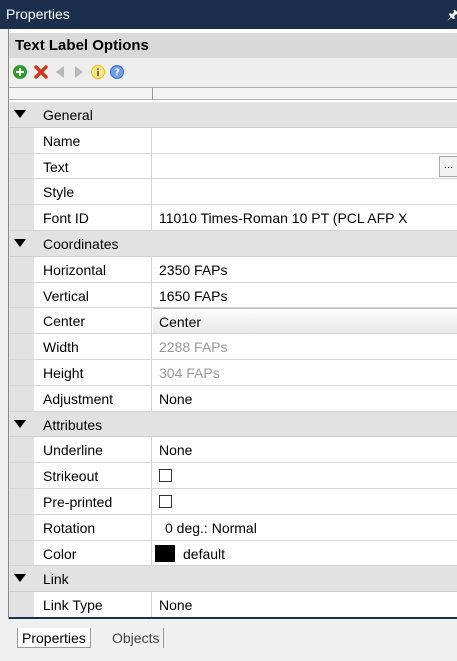 This screenshot has height=661, width=457. Describe the element at coordinates (233, 93) in the screenshot. I see `column-header` at that location.